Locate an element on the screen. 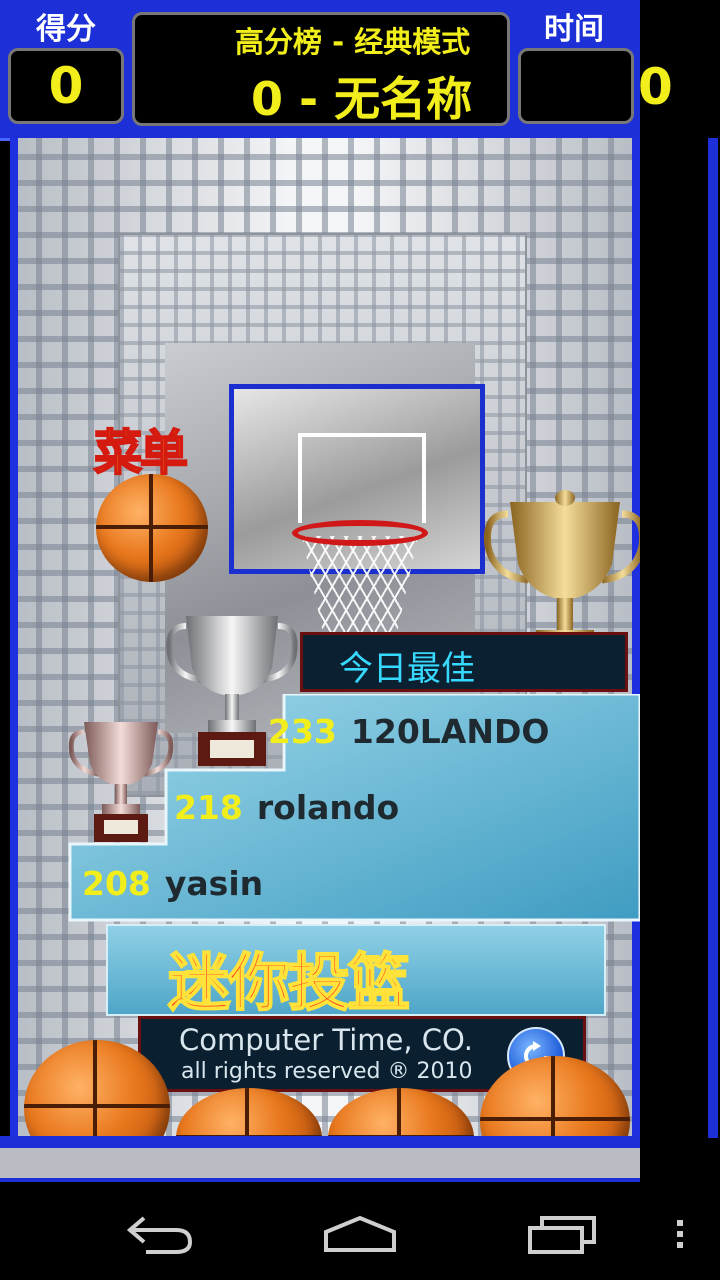  today-best-label: 今日最佳 is located at coordinates (407, 669).